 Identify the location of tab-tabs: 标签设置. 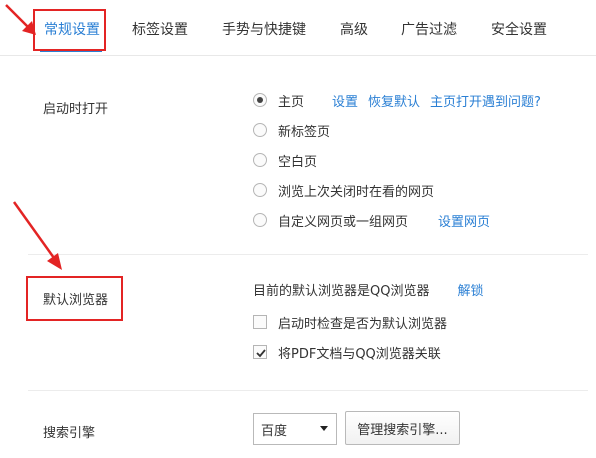
(160, 29).